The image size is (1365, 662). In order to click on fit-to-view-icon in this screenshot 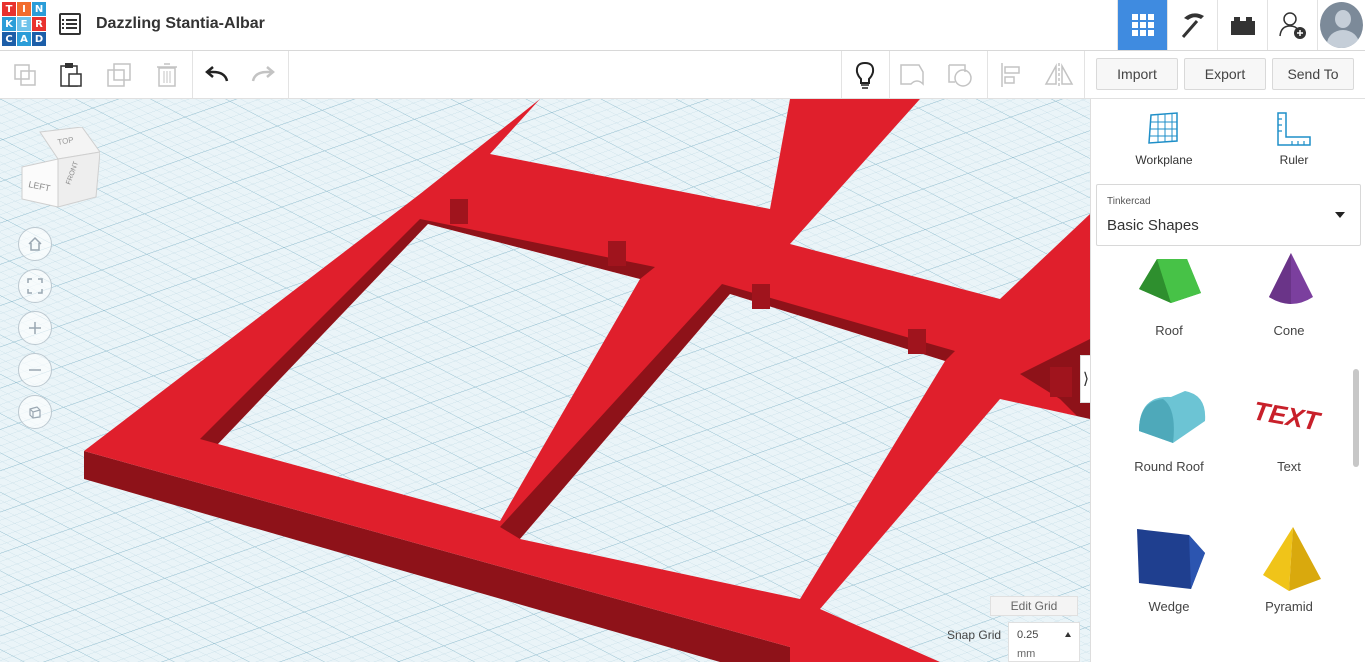, I will do `click(35, 286)`.